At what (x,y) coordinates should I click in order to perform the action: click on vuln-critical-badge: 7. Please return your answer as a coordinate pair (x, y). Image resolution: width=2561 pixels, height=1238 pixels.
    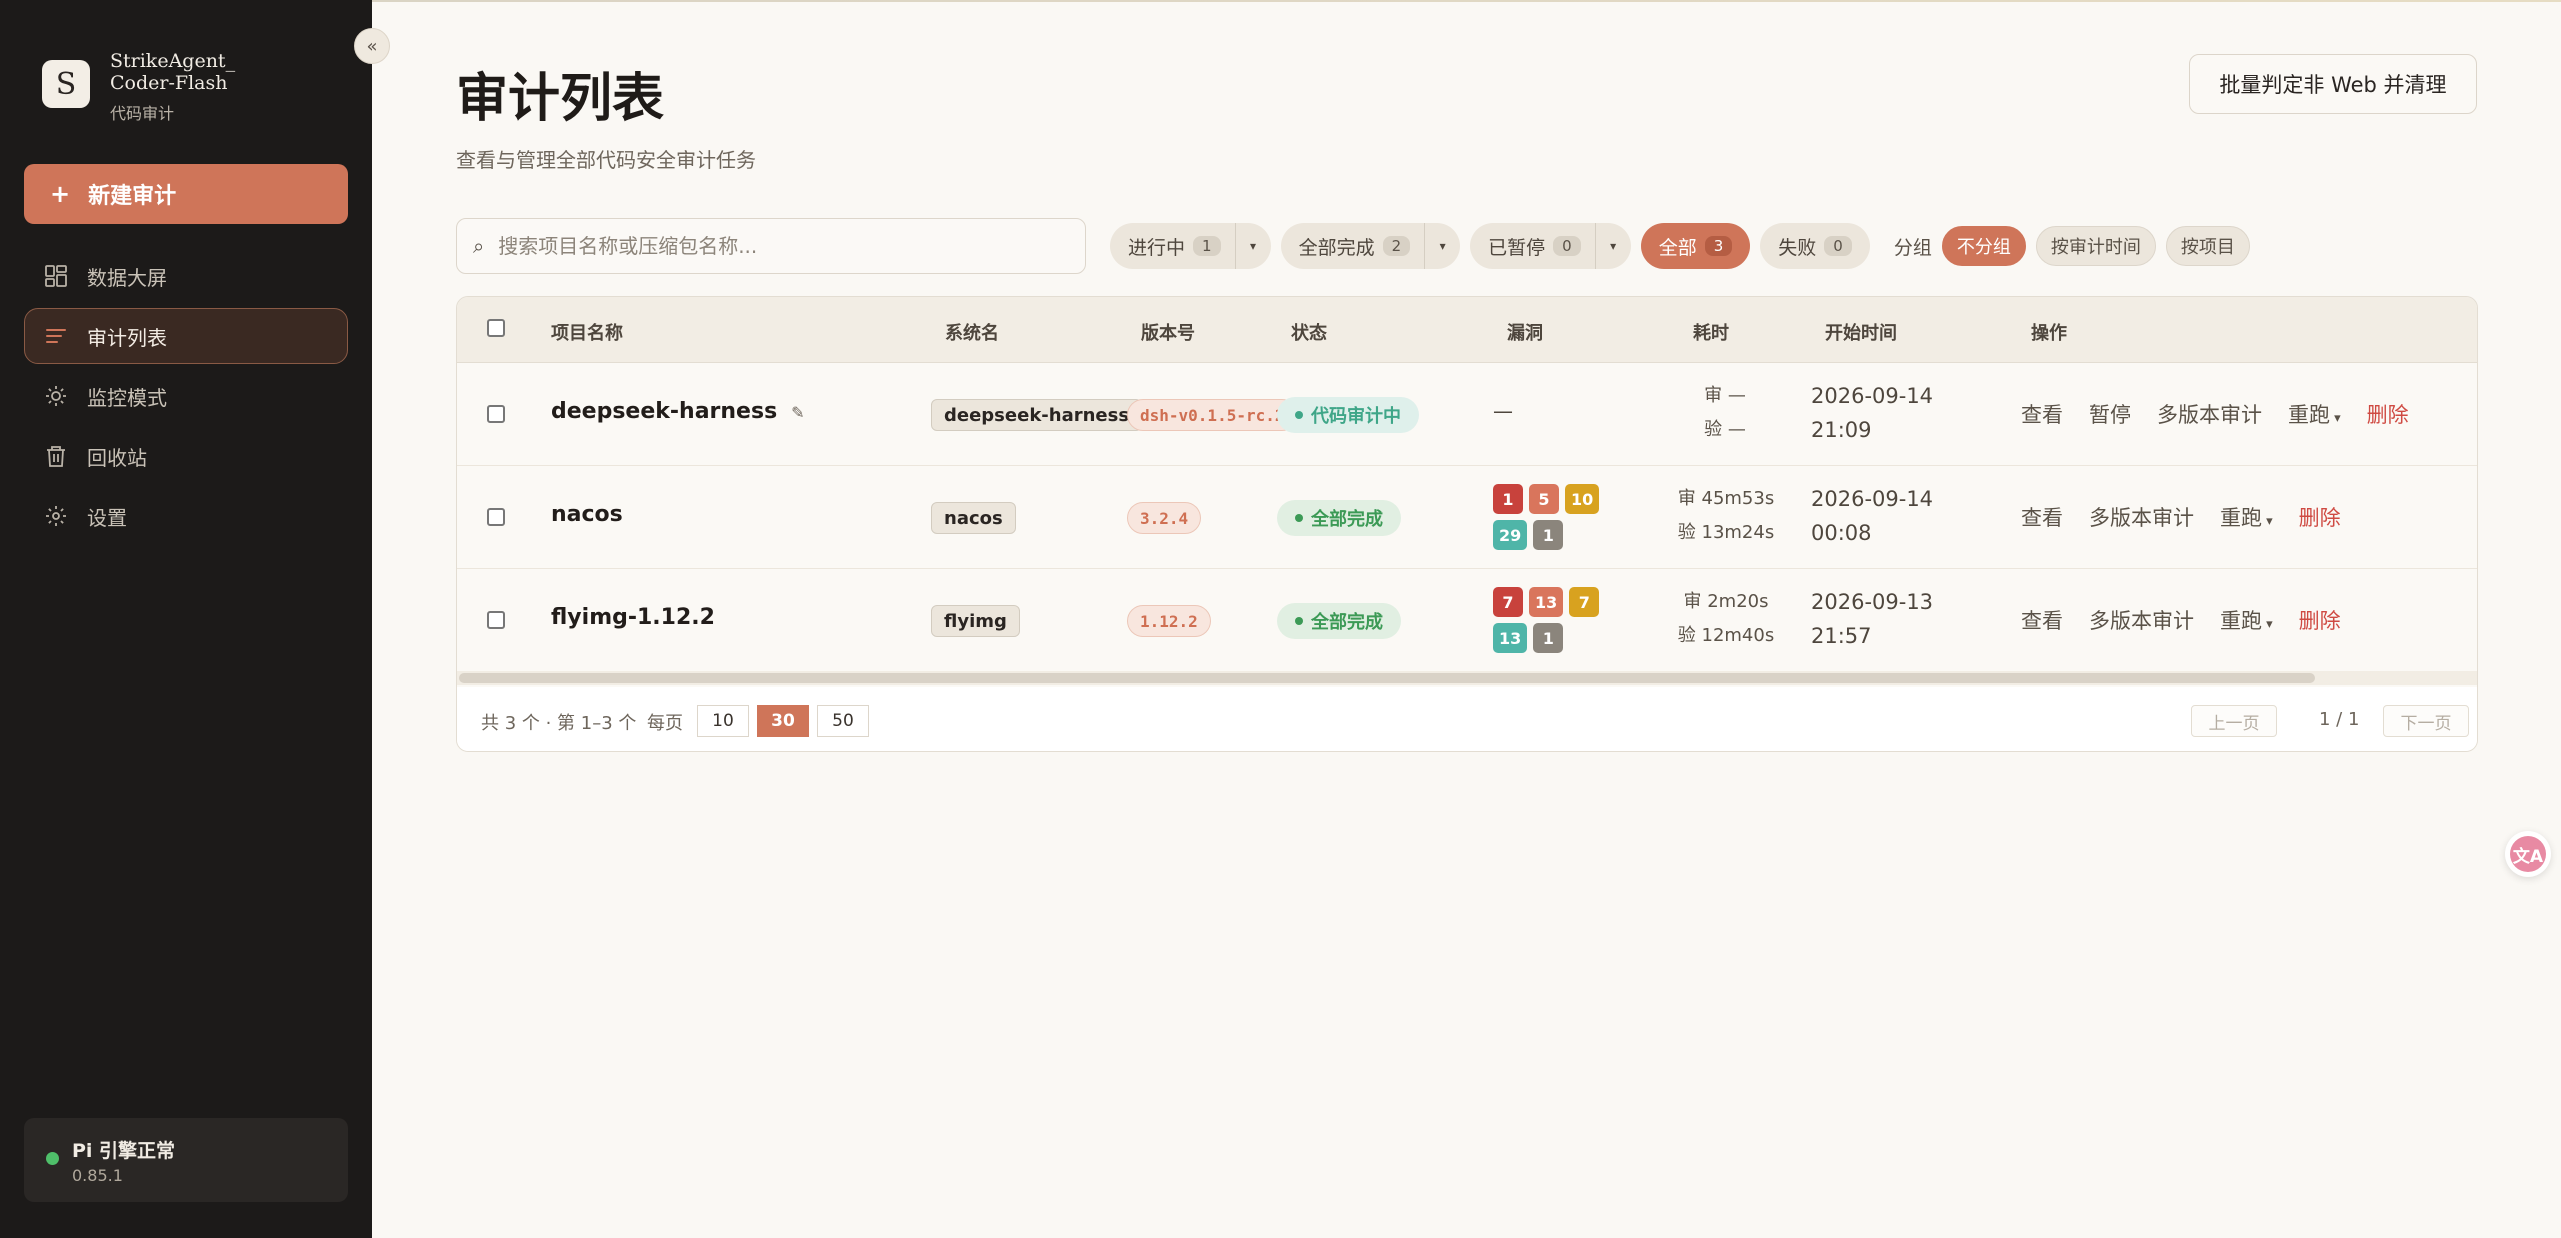
    Looking at the image, I should click on (1508, 602).